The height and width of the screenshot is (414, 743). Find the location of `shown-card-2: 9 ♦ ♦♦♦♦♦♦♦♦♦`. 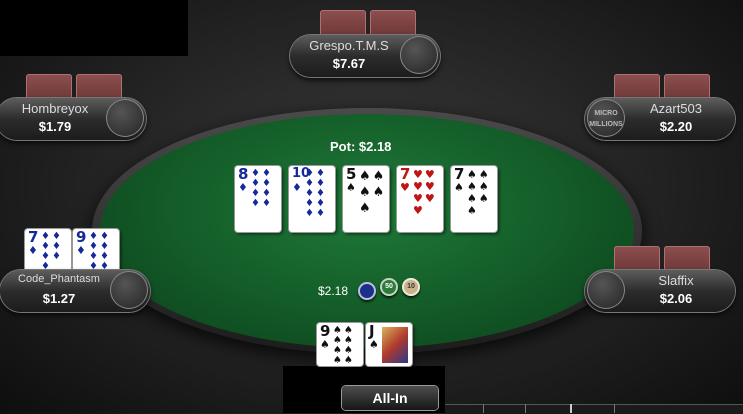

shown-card-2: 9 ♦ ♦♦♦♦♦♦♦♦♦ is located at coordinates (96, 251).